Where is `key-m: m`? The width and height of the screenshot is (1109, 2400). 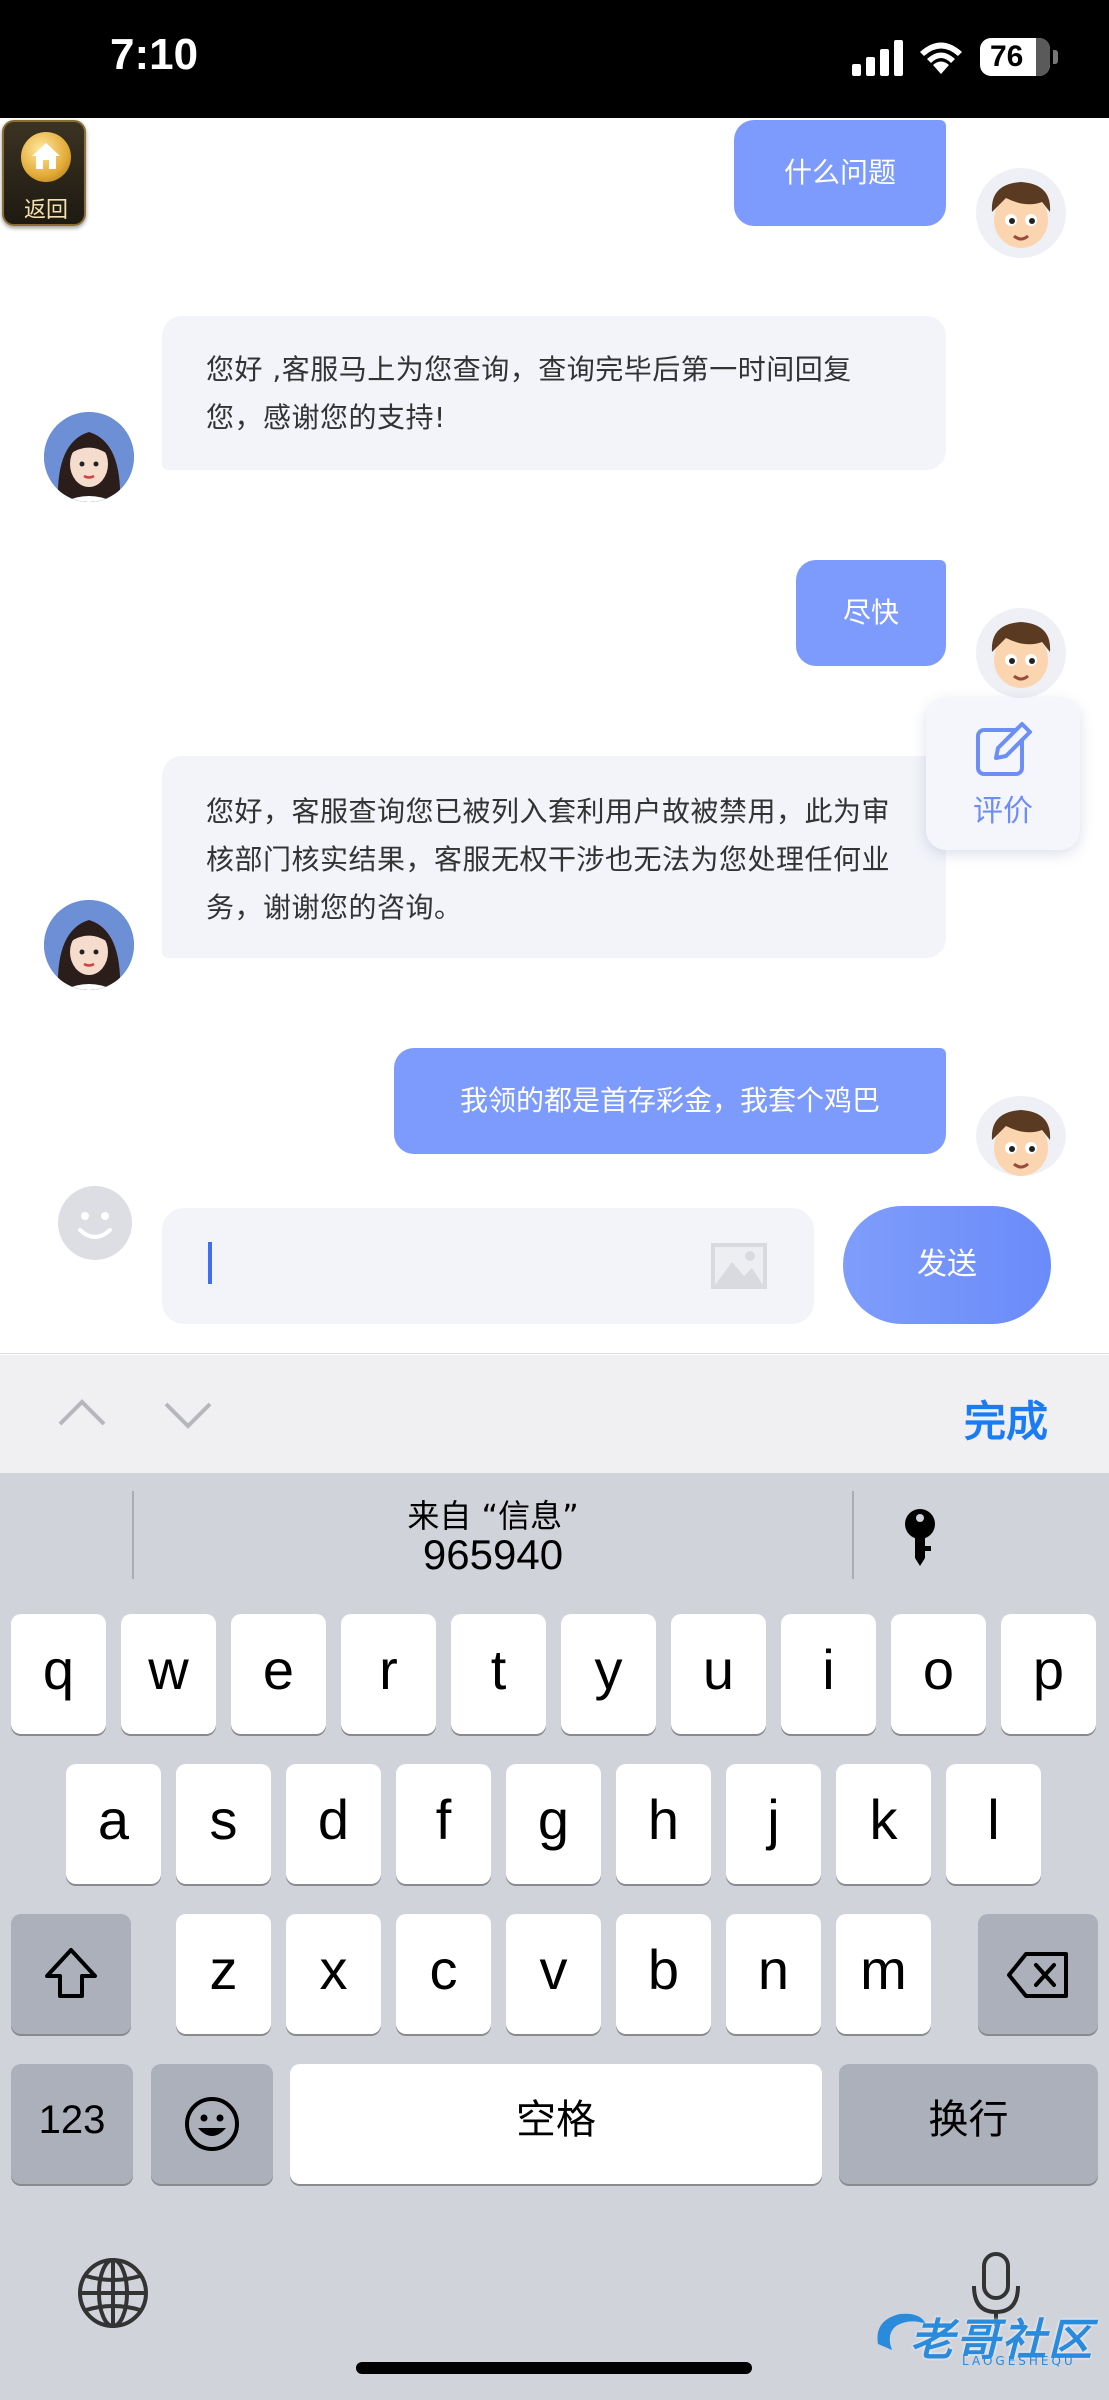
key-m: m is located at coordinates (883, 1974).